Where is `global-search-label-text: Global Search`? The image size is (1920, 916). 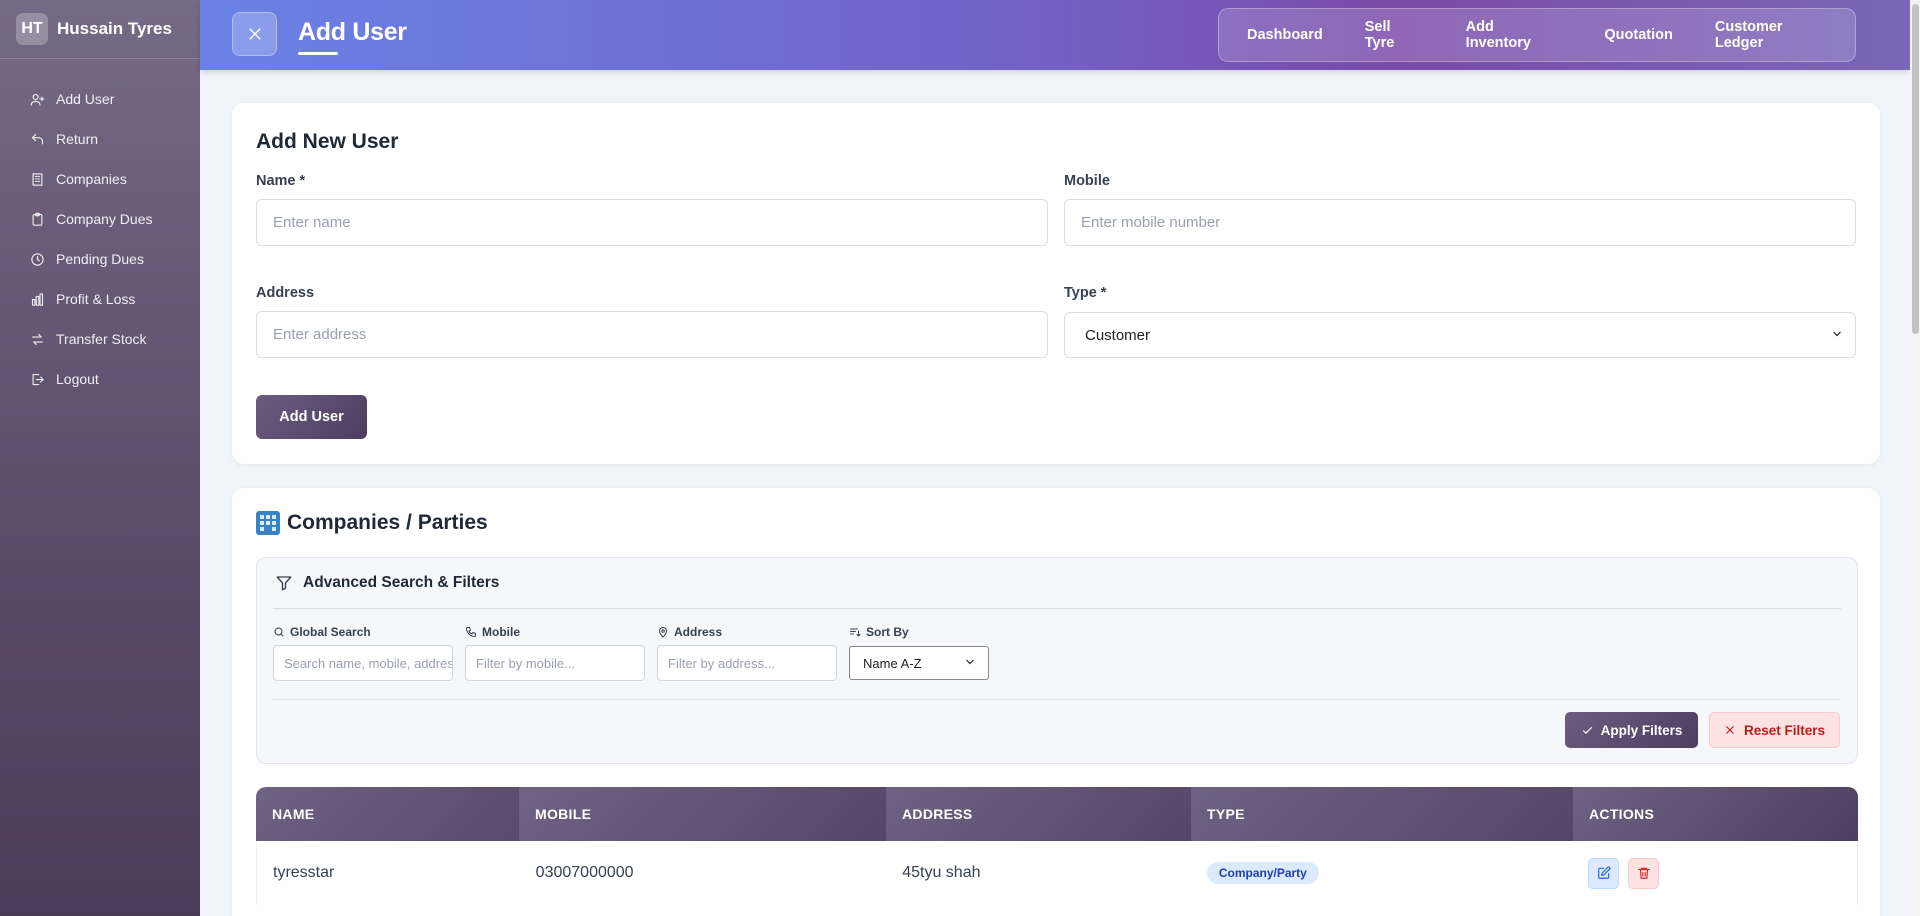 global-search-label-text: Global Search is located at coordinates (330, 632).